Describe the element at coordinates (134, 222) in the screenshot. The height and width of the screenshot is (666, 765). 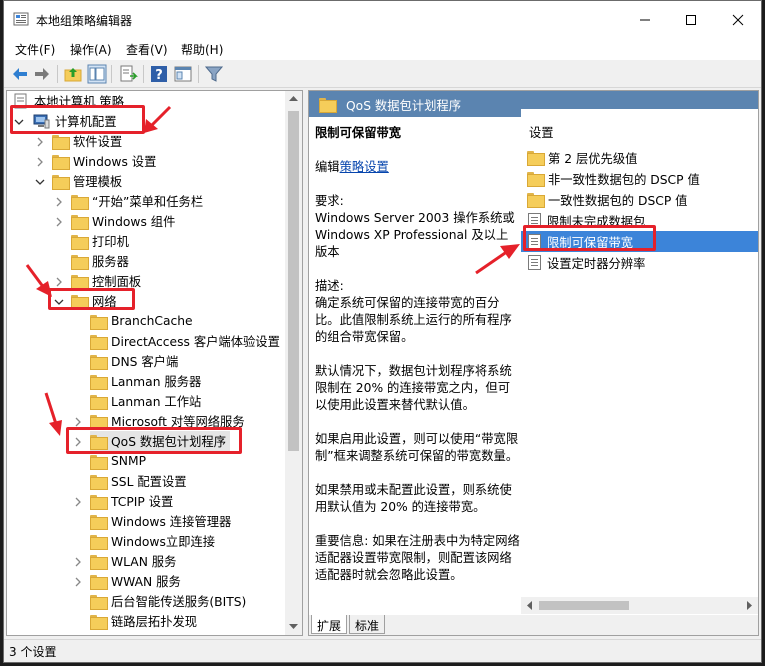
I see `tree-item-label: Windows 组件` at that location.